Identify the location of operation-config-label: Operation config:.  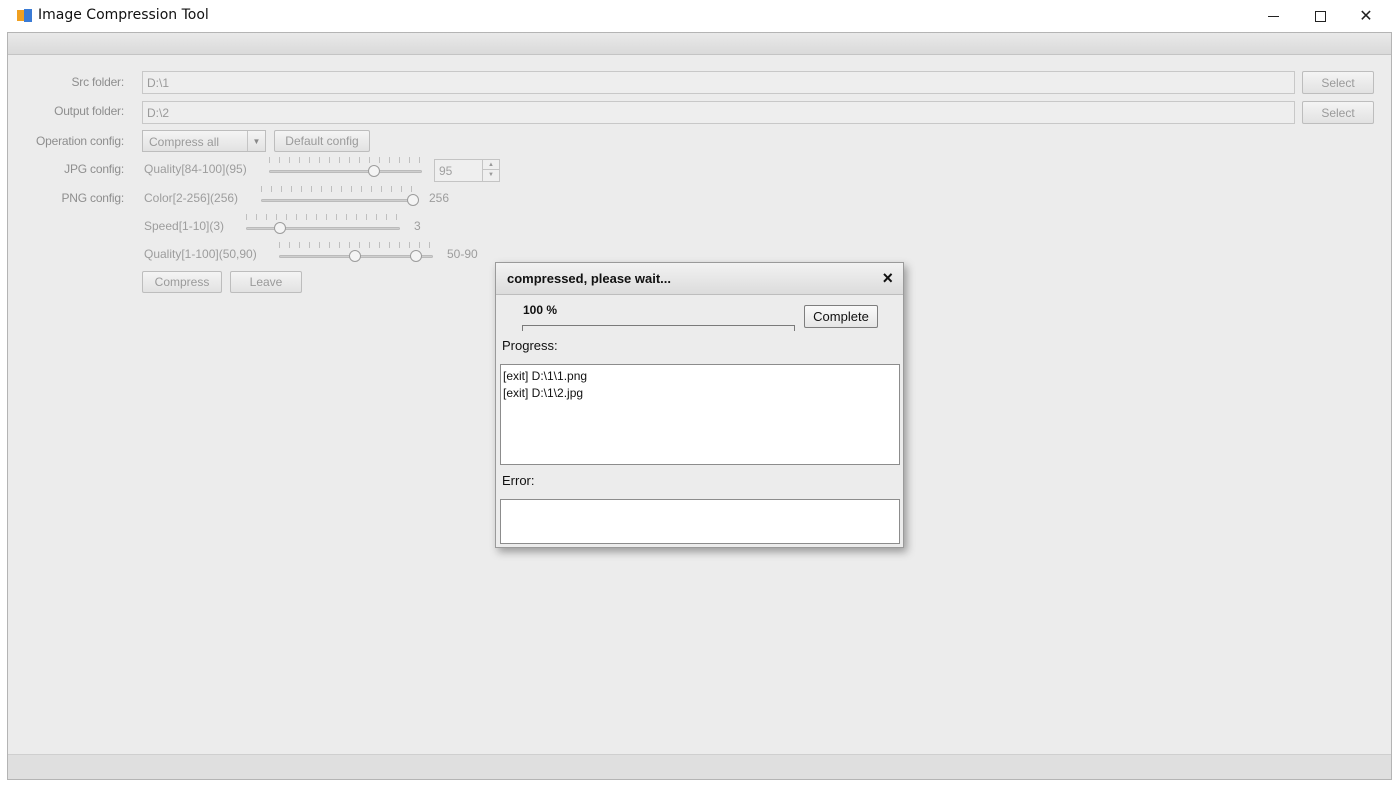
(80, 141).